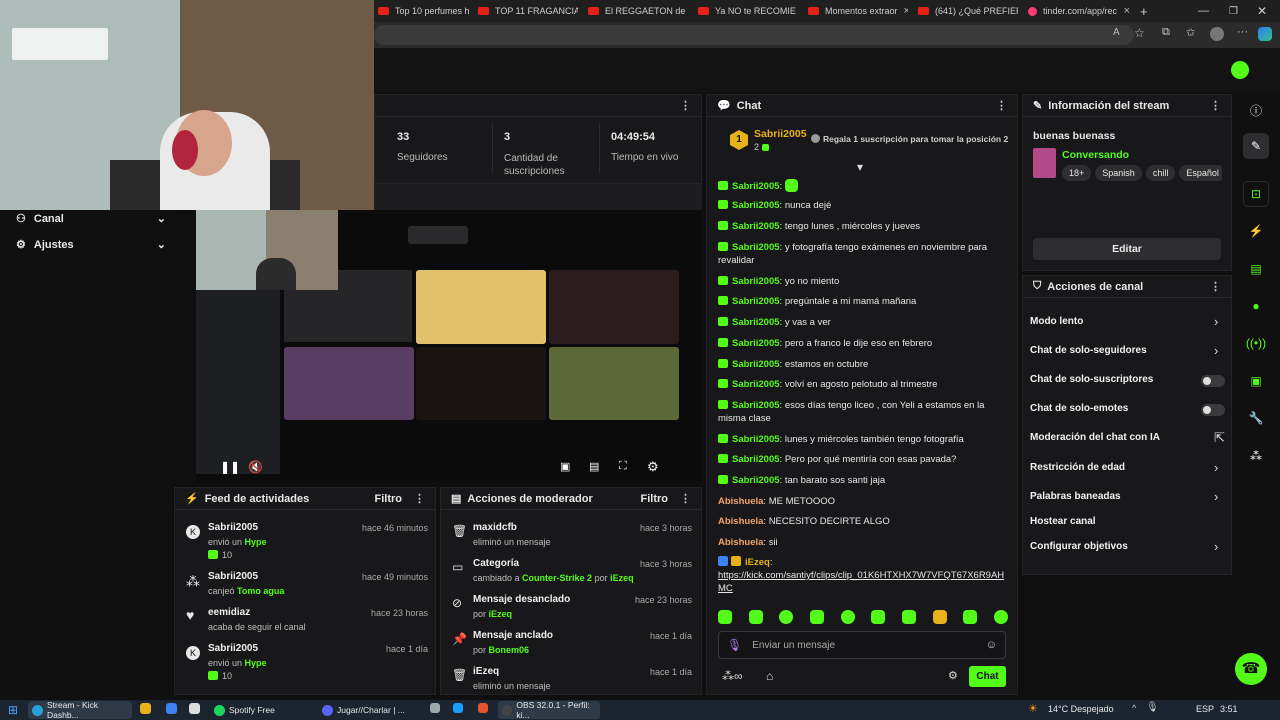  What do you see at coordinates (1242, 32) in the screenshot?
I see `more-icon: ···` at bounding box center [1242, 32].